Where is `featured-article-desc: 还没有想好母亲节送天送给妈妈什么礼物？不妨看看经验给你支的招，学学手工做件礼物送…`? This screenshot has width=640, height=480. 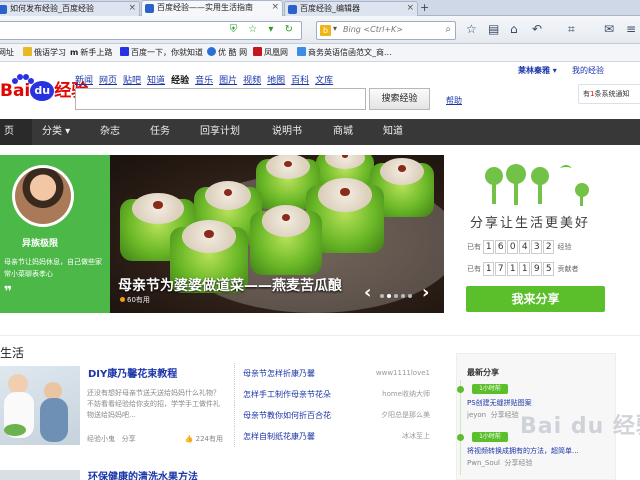 featured-article-desc: 还没有想好母亲节送天送给妈妈什么礼物？不妨看看经验给你支的招，学学手工做件礼物送… is located at coordinates (153, 404).